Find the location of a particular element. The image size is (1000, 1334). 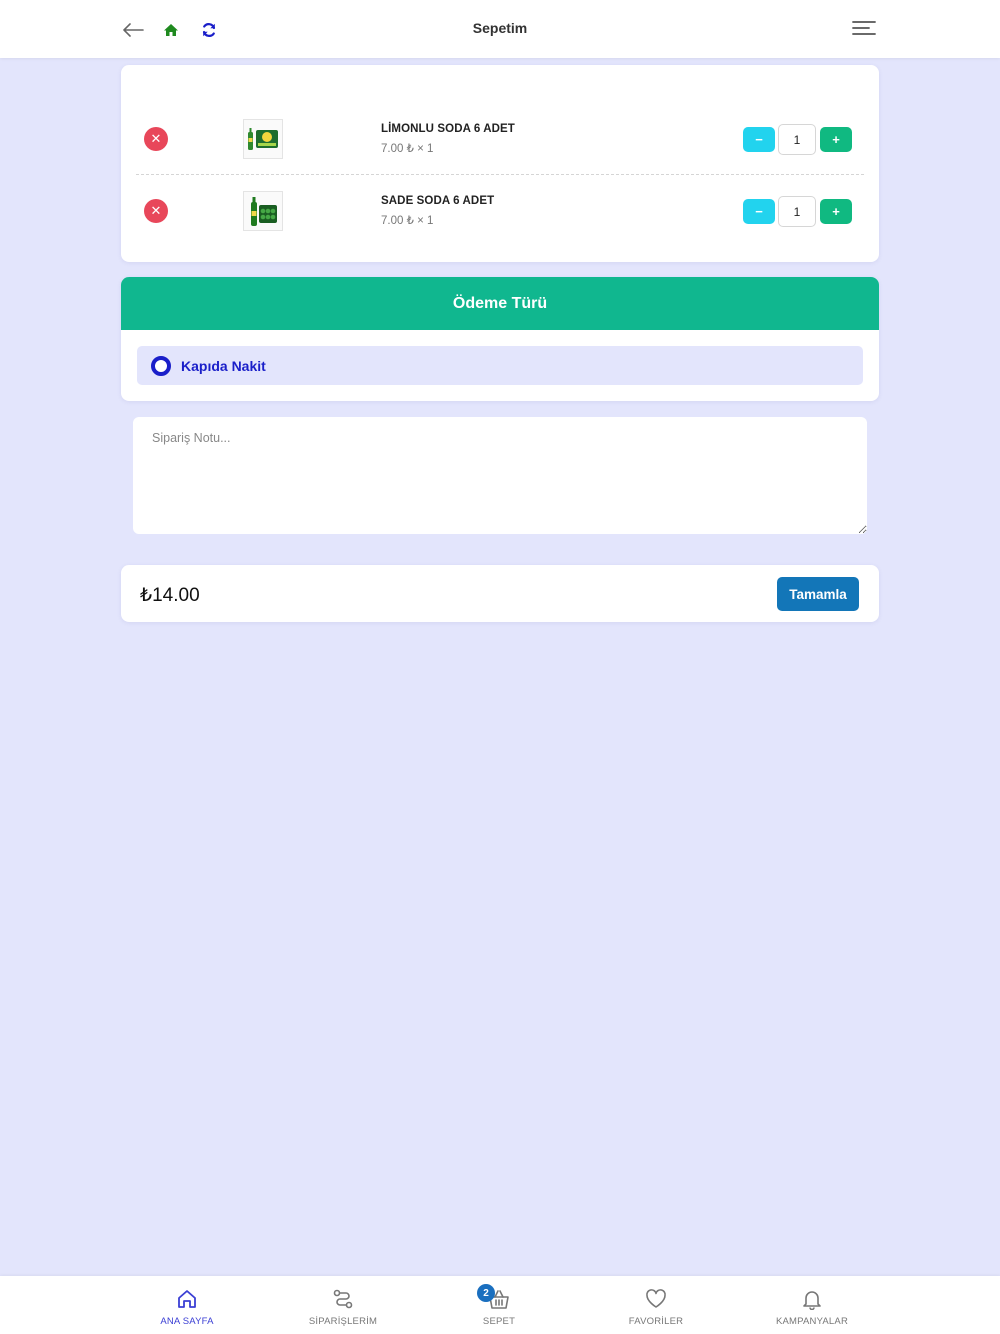

nav-label: FAVORİLER is located at coordinates (656, 1321).